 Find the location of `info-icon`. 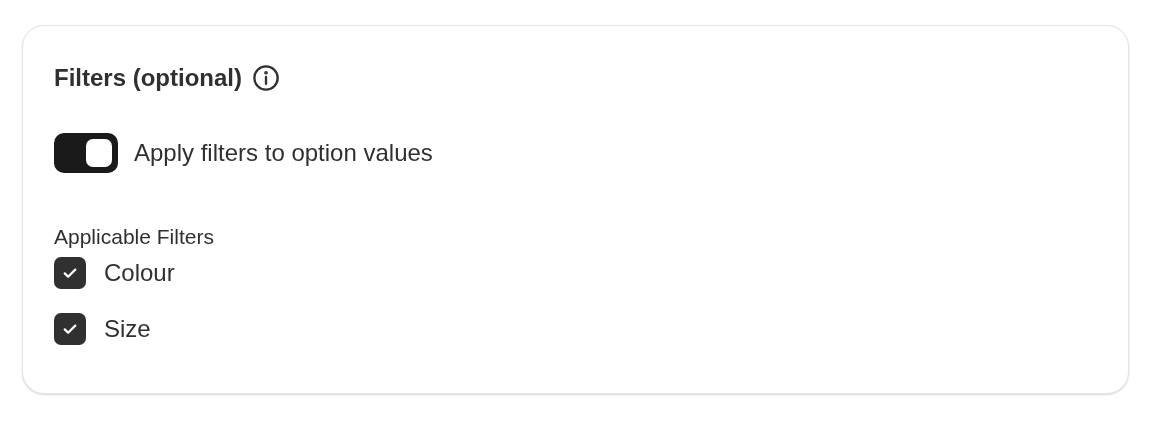

info-icon is located at coordinates (266, 78).